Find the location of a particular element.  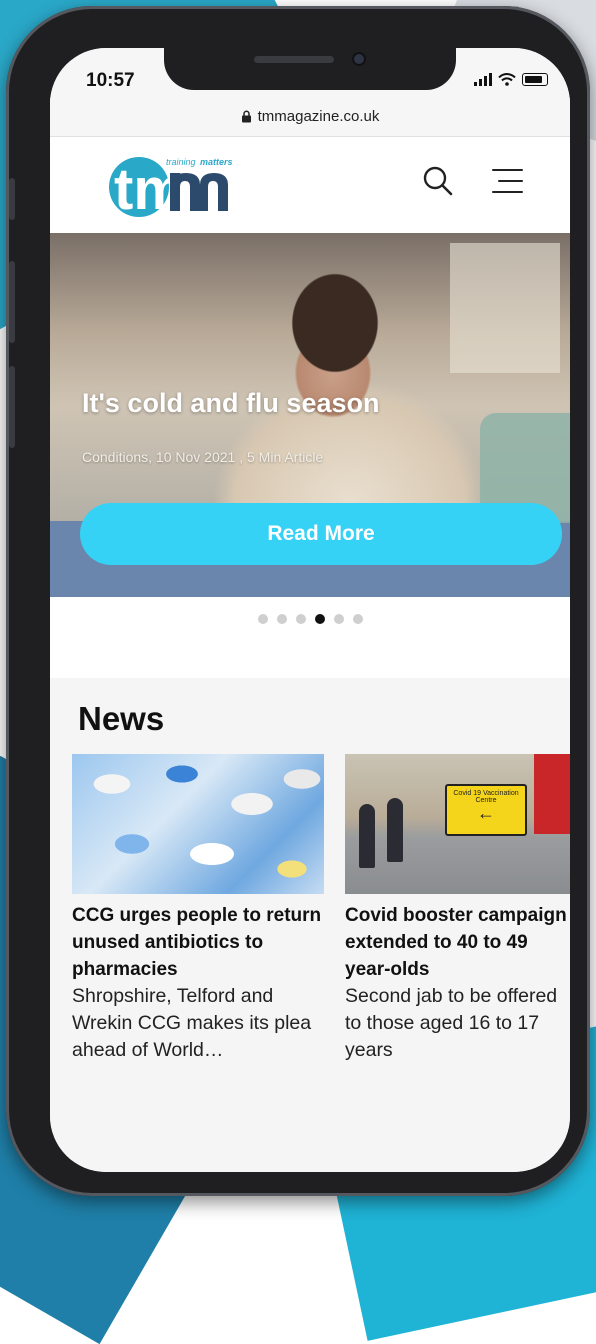

front-camera is located at coordinates (359, 59).